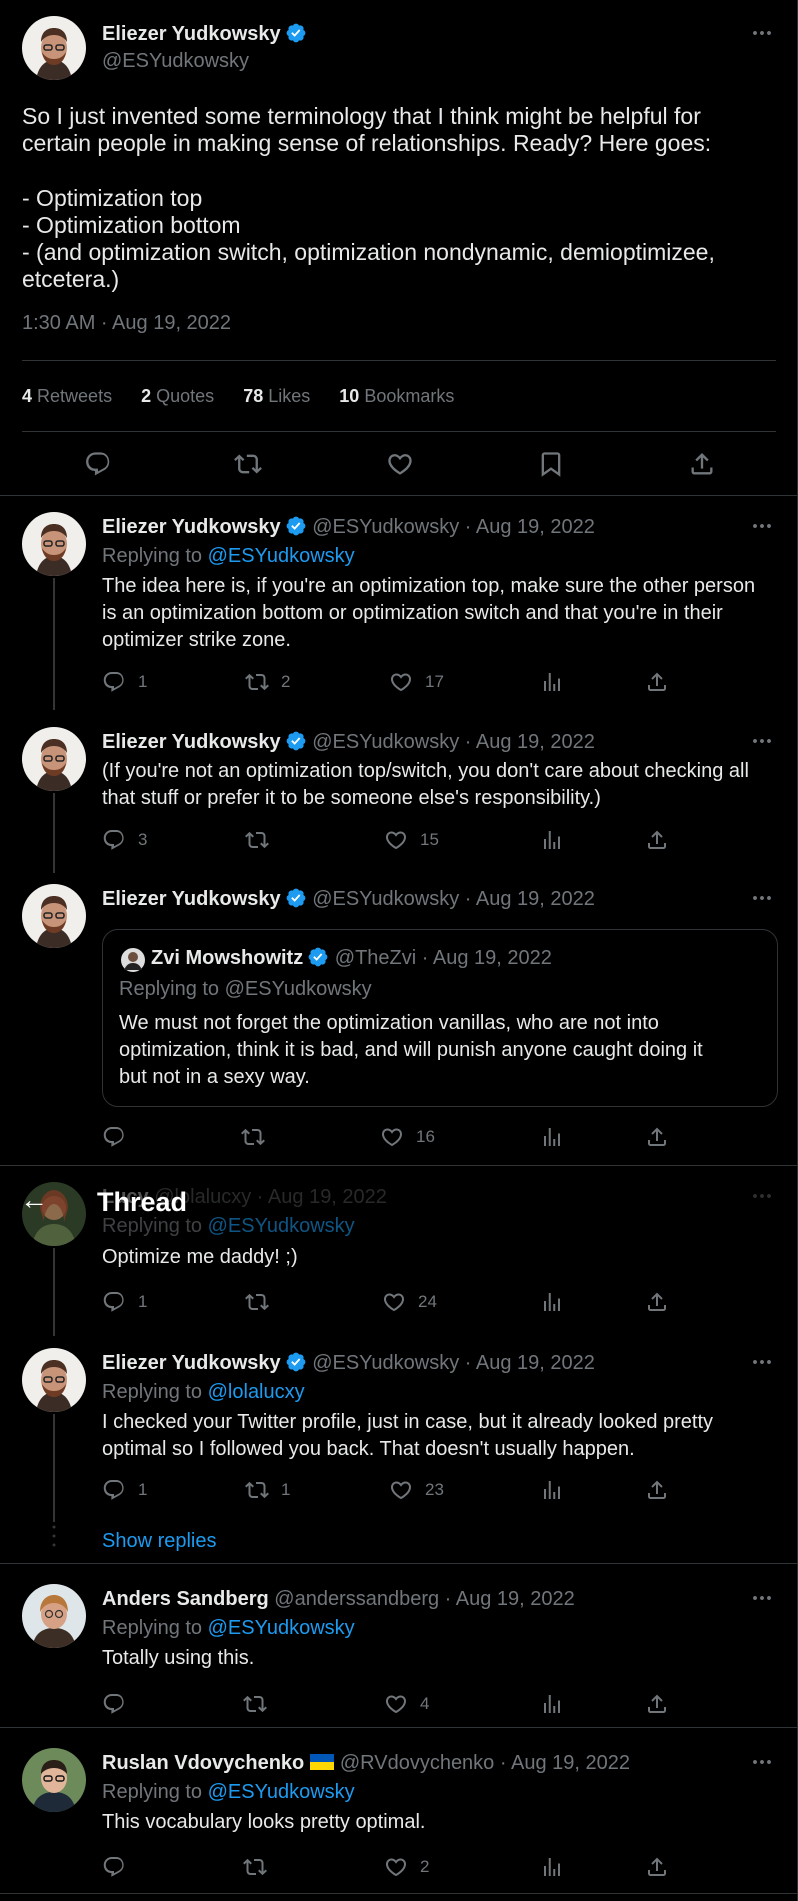 The image size is (798, 1901). Describe the element at coordinates (406, 1867) in the screenshot. I see `like-button: 2` at that location.